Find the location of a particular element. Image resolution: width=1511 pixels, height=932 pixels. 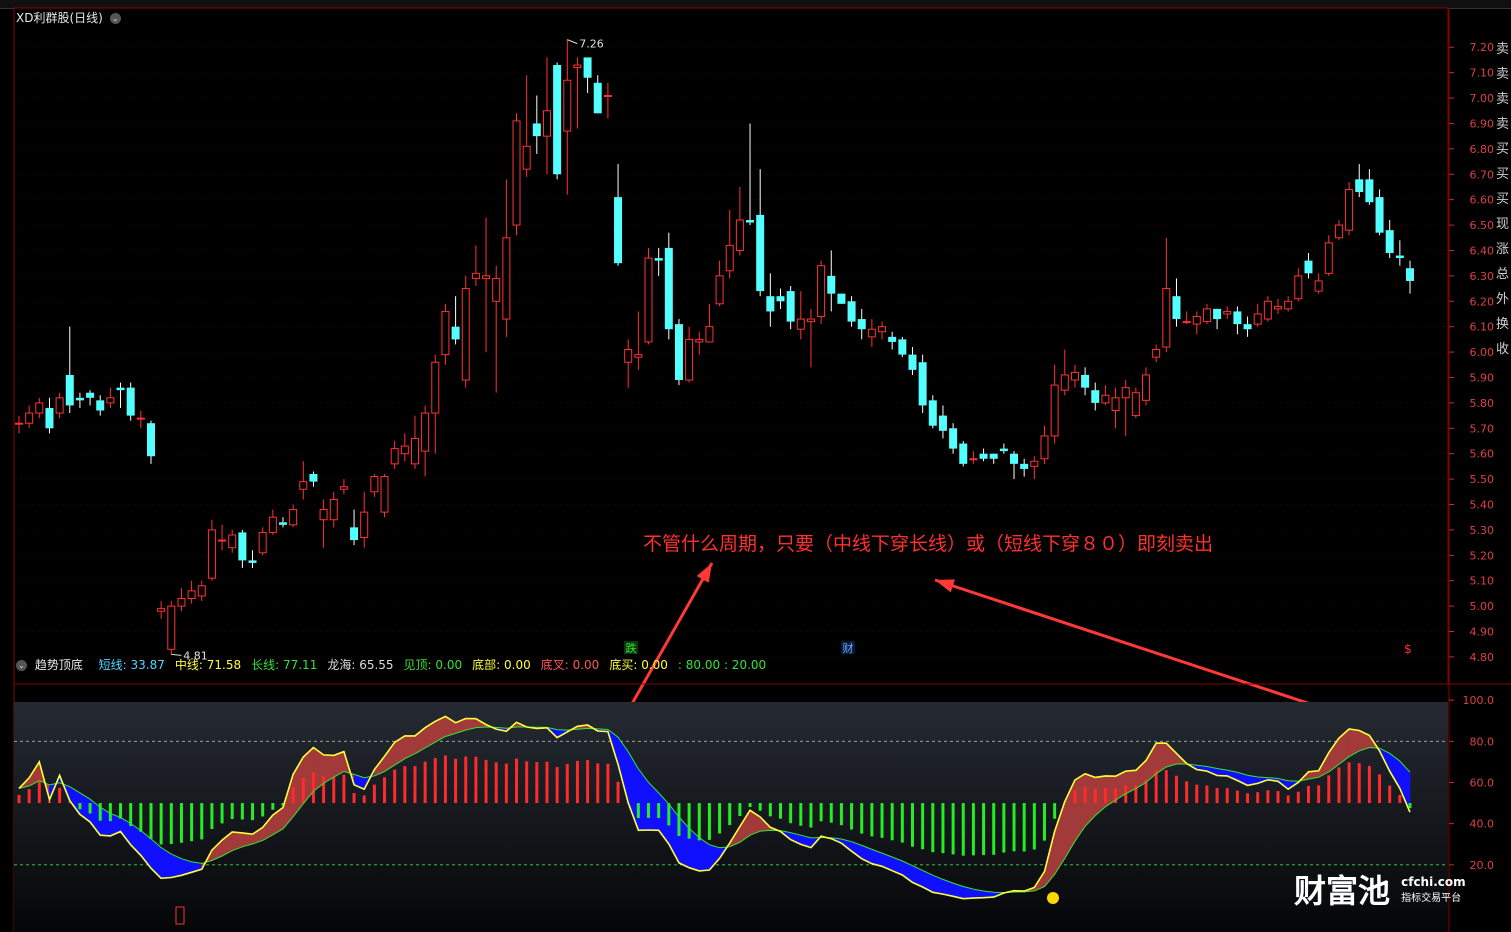

price-tick-label: 6.80 is located at coordinates (1482, 149).